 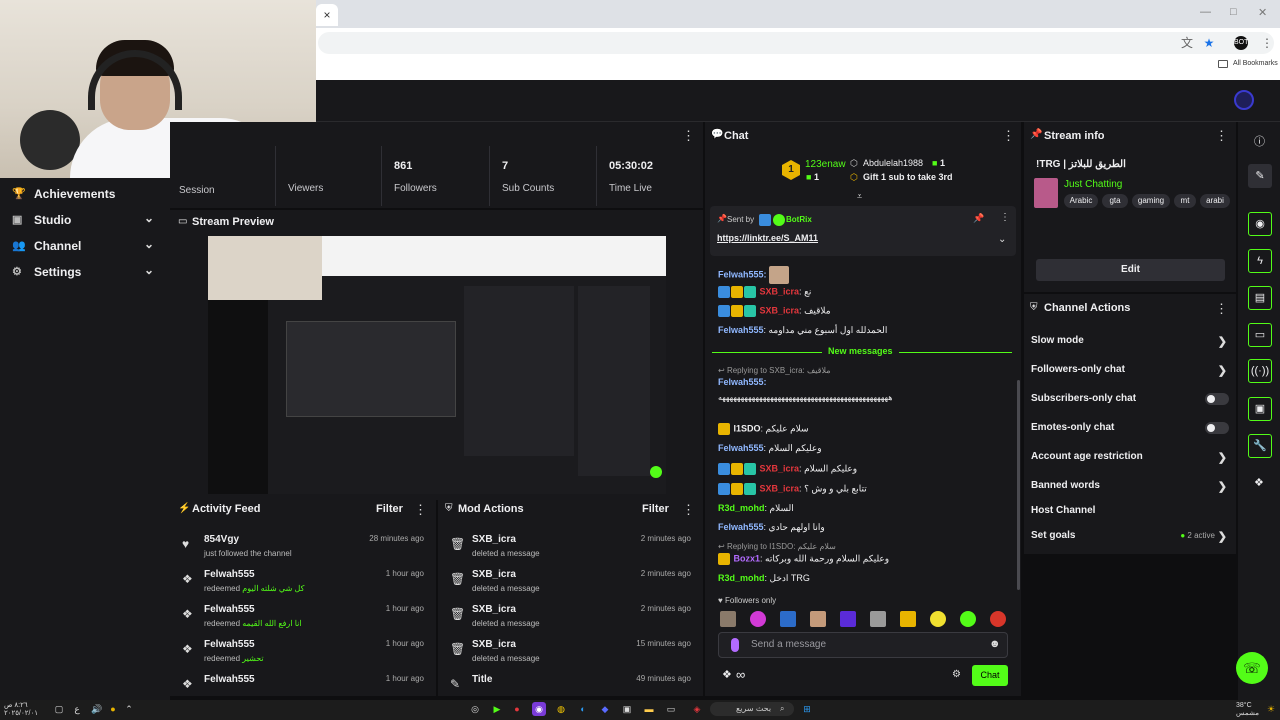 What do you see at coordinates (1260, 371) in the screenshot?
I see `broadcast-icon: ((·))` at bounding box center [1260, 371].